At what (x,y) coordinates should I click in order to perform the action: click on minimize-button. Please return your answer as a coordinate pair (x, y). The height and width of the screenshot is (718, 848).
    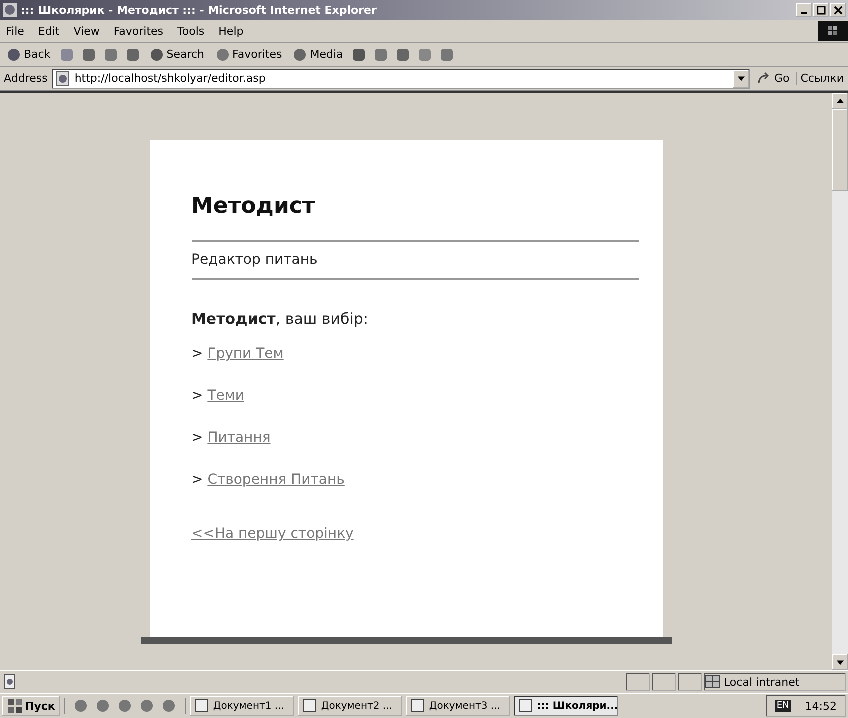
    Looking at the image, I should click on (804, 10).